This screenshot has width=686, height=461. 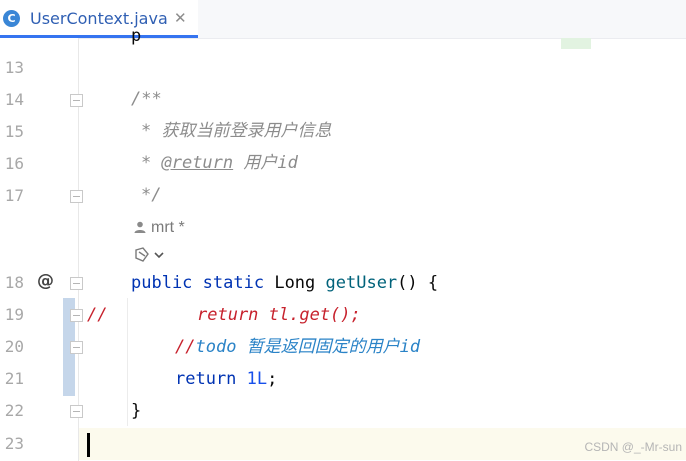 What do you see at coordinates (279, 315) in the screenshot?
I see `code-line-19: return tl.get();` at bounding box center [279, 315].